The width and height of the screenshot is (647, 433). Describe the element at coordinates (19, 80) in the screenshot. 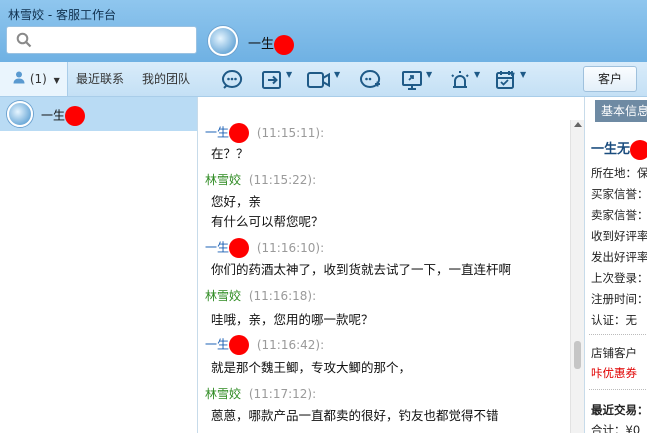

I see `person-icon` at that location.